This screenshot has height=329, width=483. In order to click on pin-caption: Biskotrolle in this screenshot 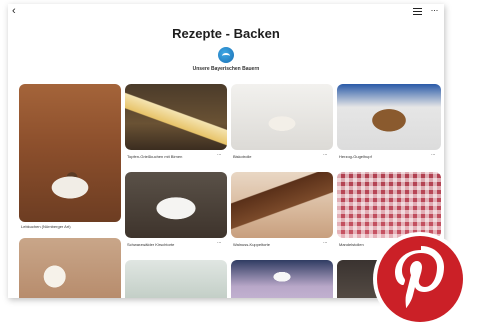, I will do `click(242, 156)`.